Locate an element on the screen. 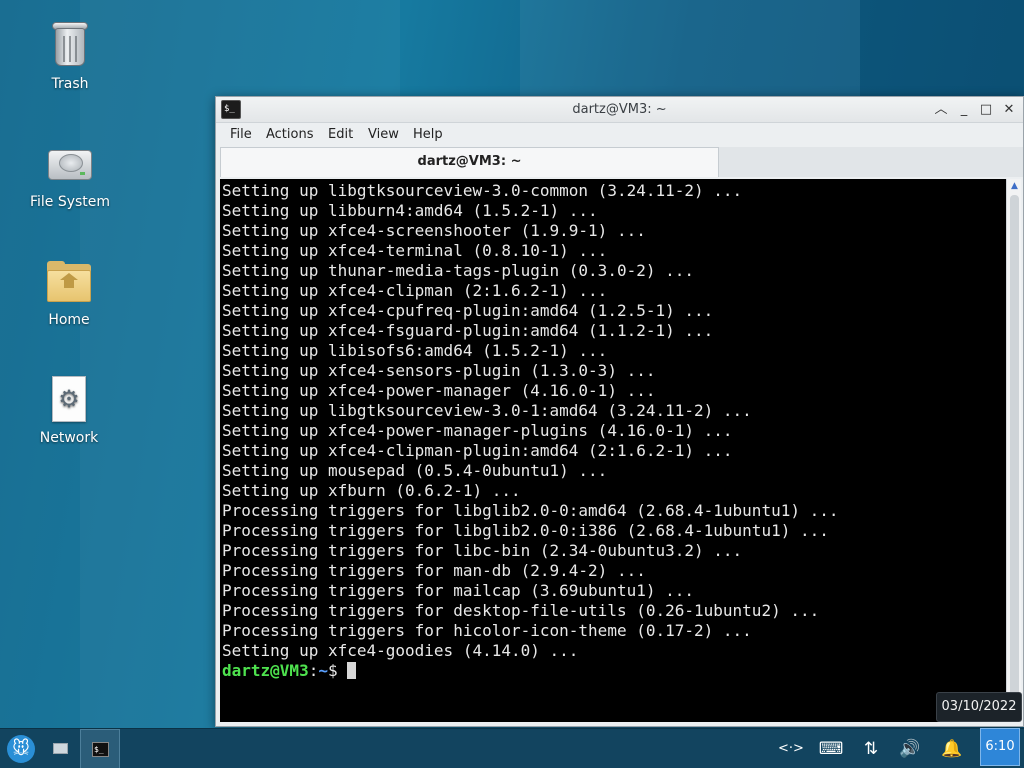 The width and height of the screenshot is (1024, 768). minimize-button: _ is located at coordinates (964, 110).